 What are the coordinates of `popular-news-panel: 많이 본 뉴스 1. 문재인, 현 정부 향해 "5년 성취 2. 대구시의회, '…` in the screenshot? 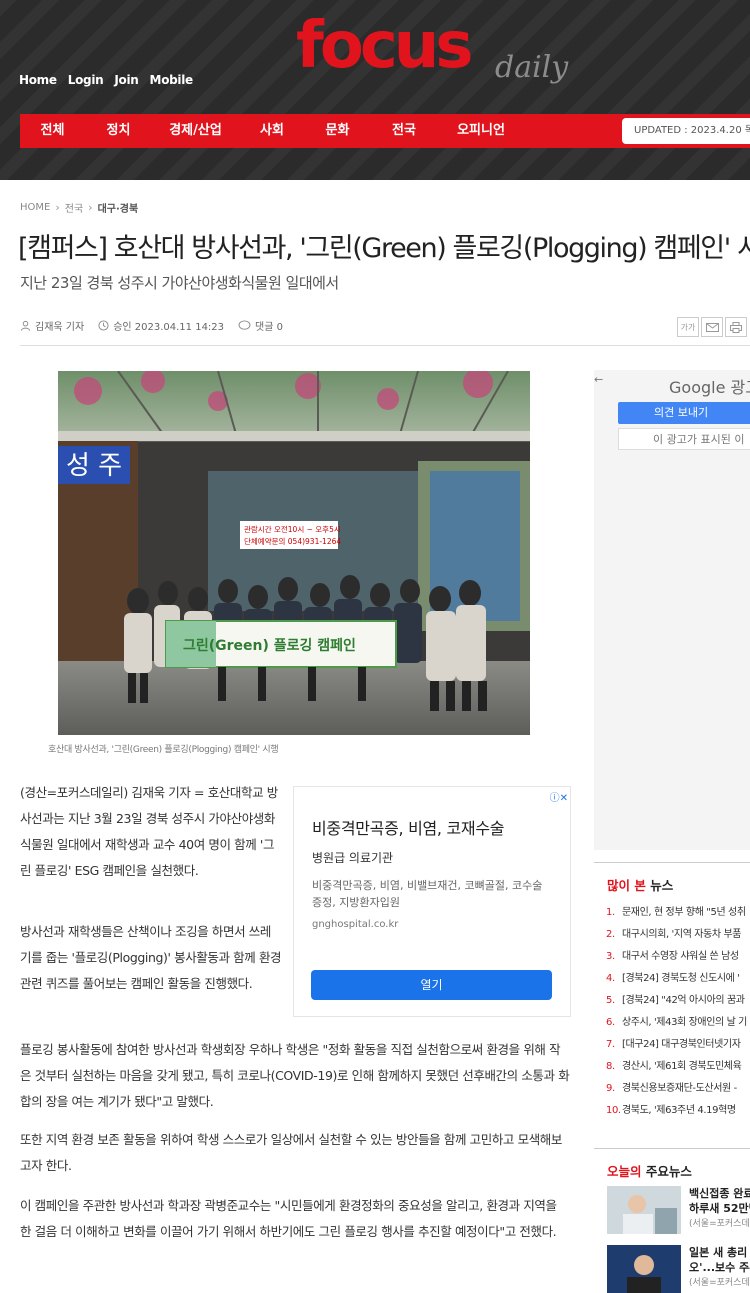 It's located at (672, 995).